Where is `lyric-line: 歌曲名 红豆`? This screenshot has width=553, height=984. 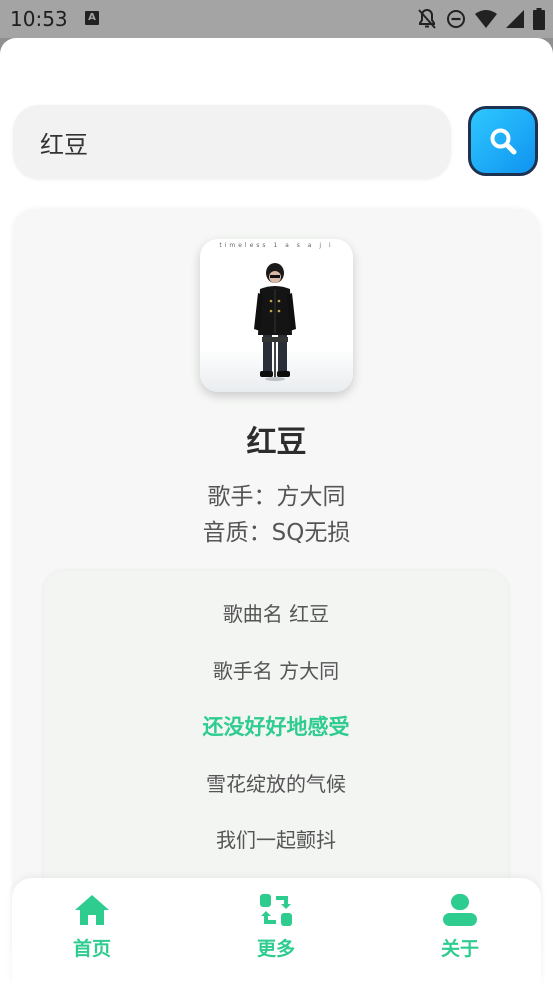
lyric-line: 歌曲名 红豆 is located at coordinates (276, 614).